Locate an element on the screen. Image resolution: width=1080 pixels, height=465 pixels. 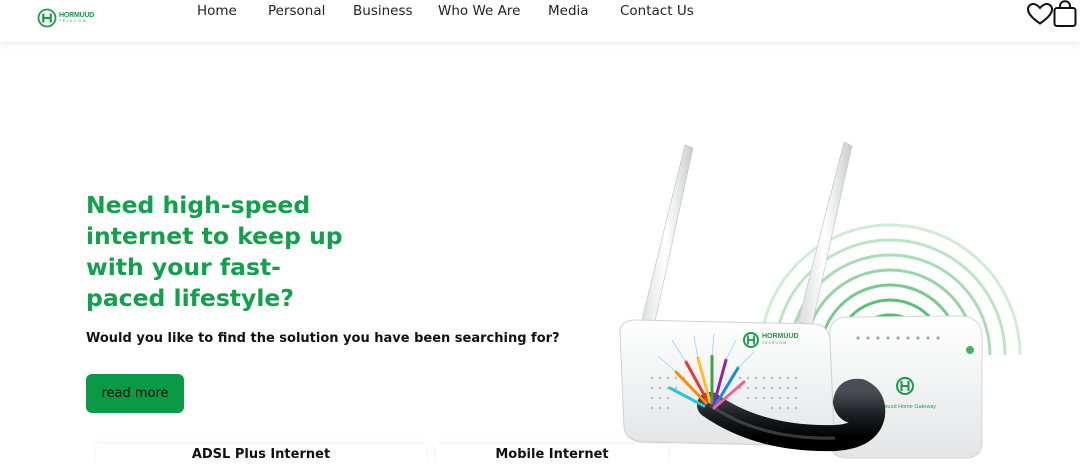
shopping-bag-icon is located at coordinates (1065, 14).